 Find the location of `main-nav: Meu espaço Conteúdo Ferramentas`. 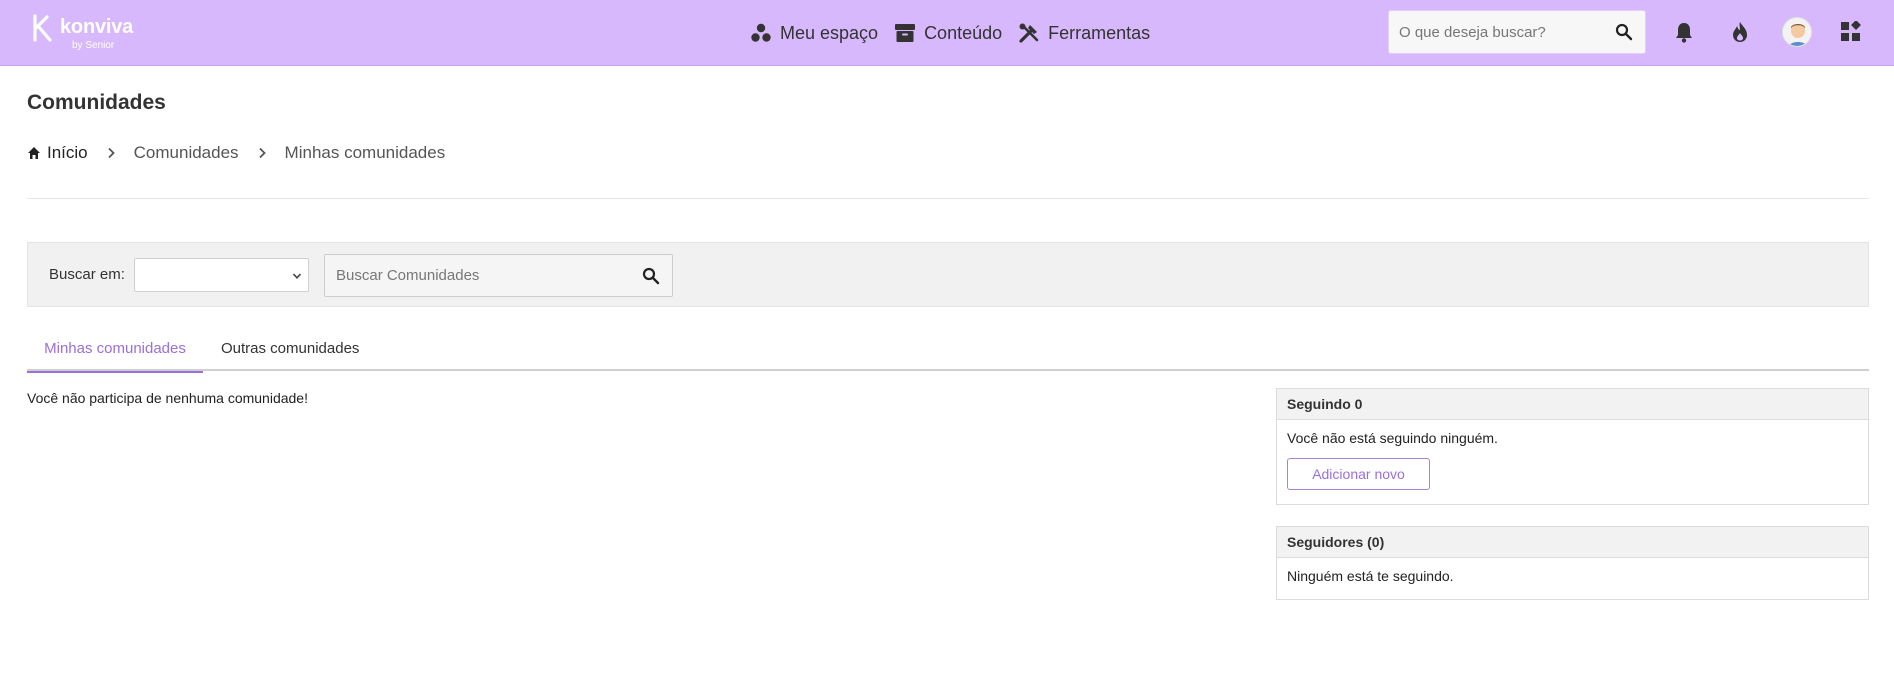

main-nav: Meu espaço Conteúdo Ferramentas is located at coordinates (958, 33).